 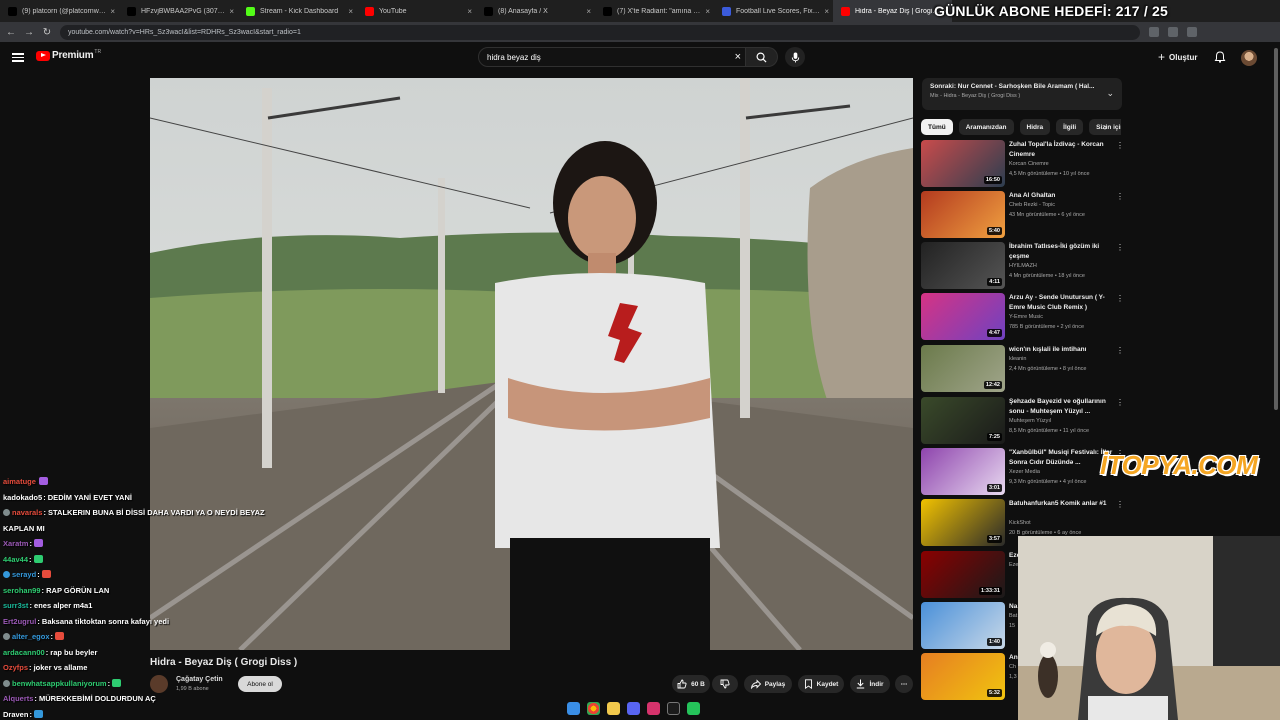 What do you see at coordinates (613, 708) in the screenshot?
I see `file-explorer-icon` at bounding box center [613, 708].